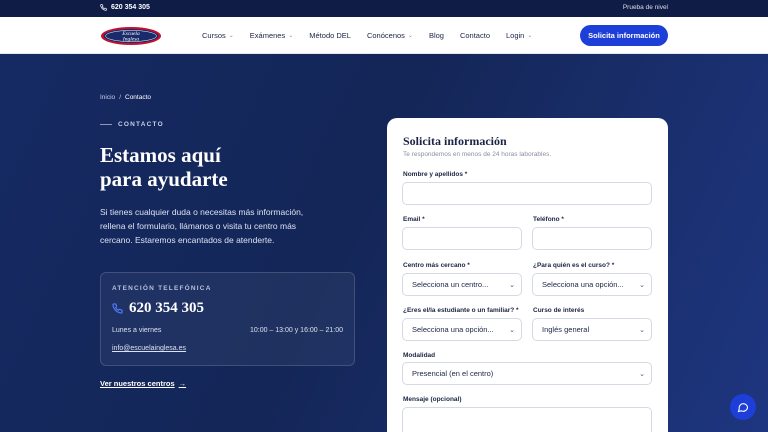 The image size is (768, 432). I want to click on page-title: Estamos aquí para ayudarte, so click(210, 167).